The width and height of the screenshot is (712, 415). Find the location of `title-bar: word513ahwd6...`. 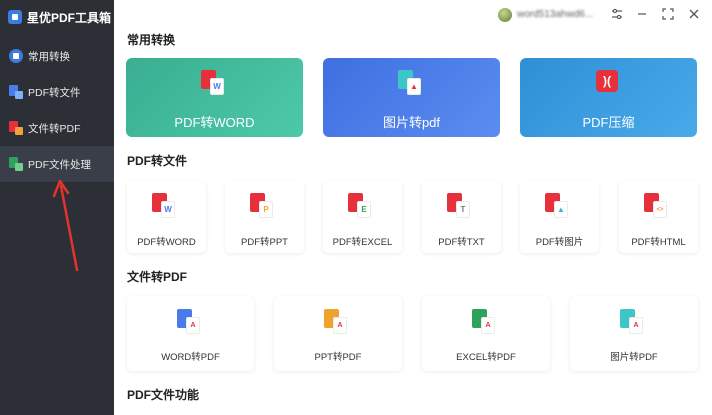

title-bar: word513ahwd6... is located at coordinates (413, 14).